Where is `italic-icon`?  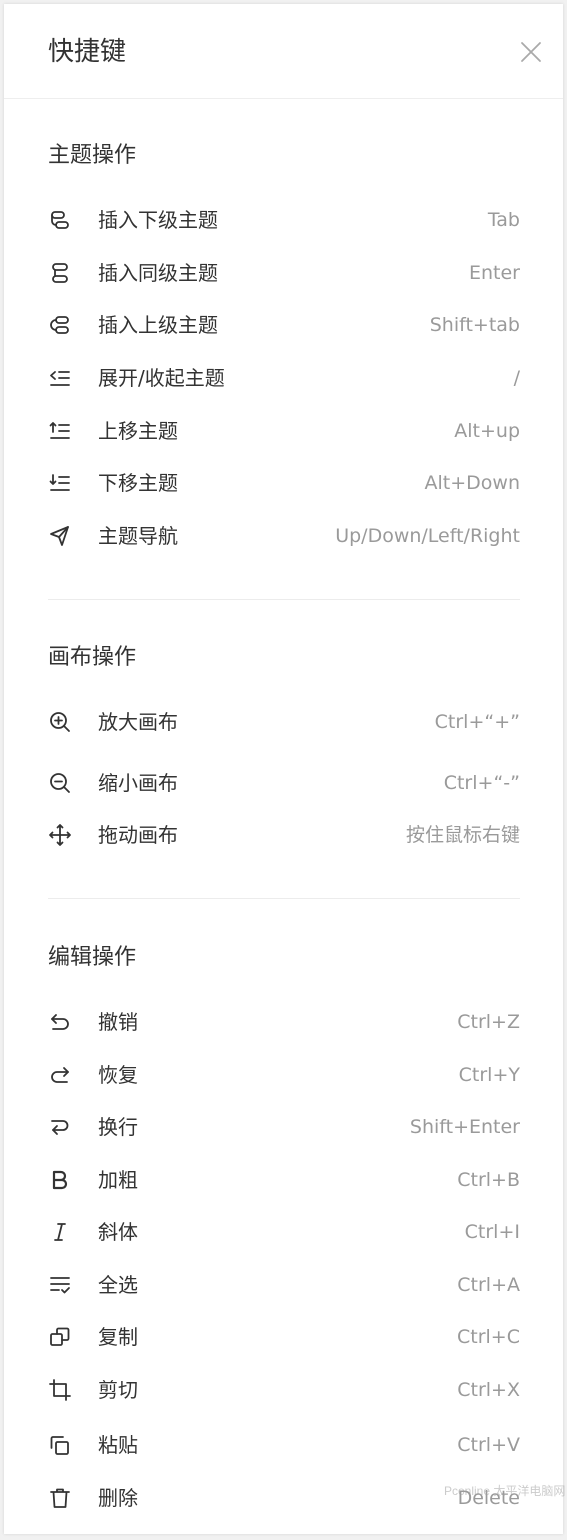
italic-icon is located at coordinates (60, 1232).